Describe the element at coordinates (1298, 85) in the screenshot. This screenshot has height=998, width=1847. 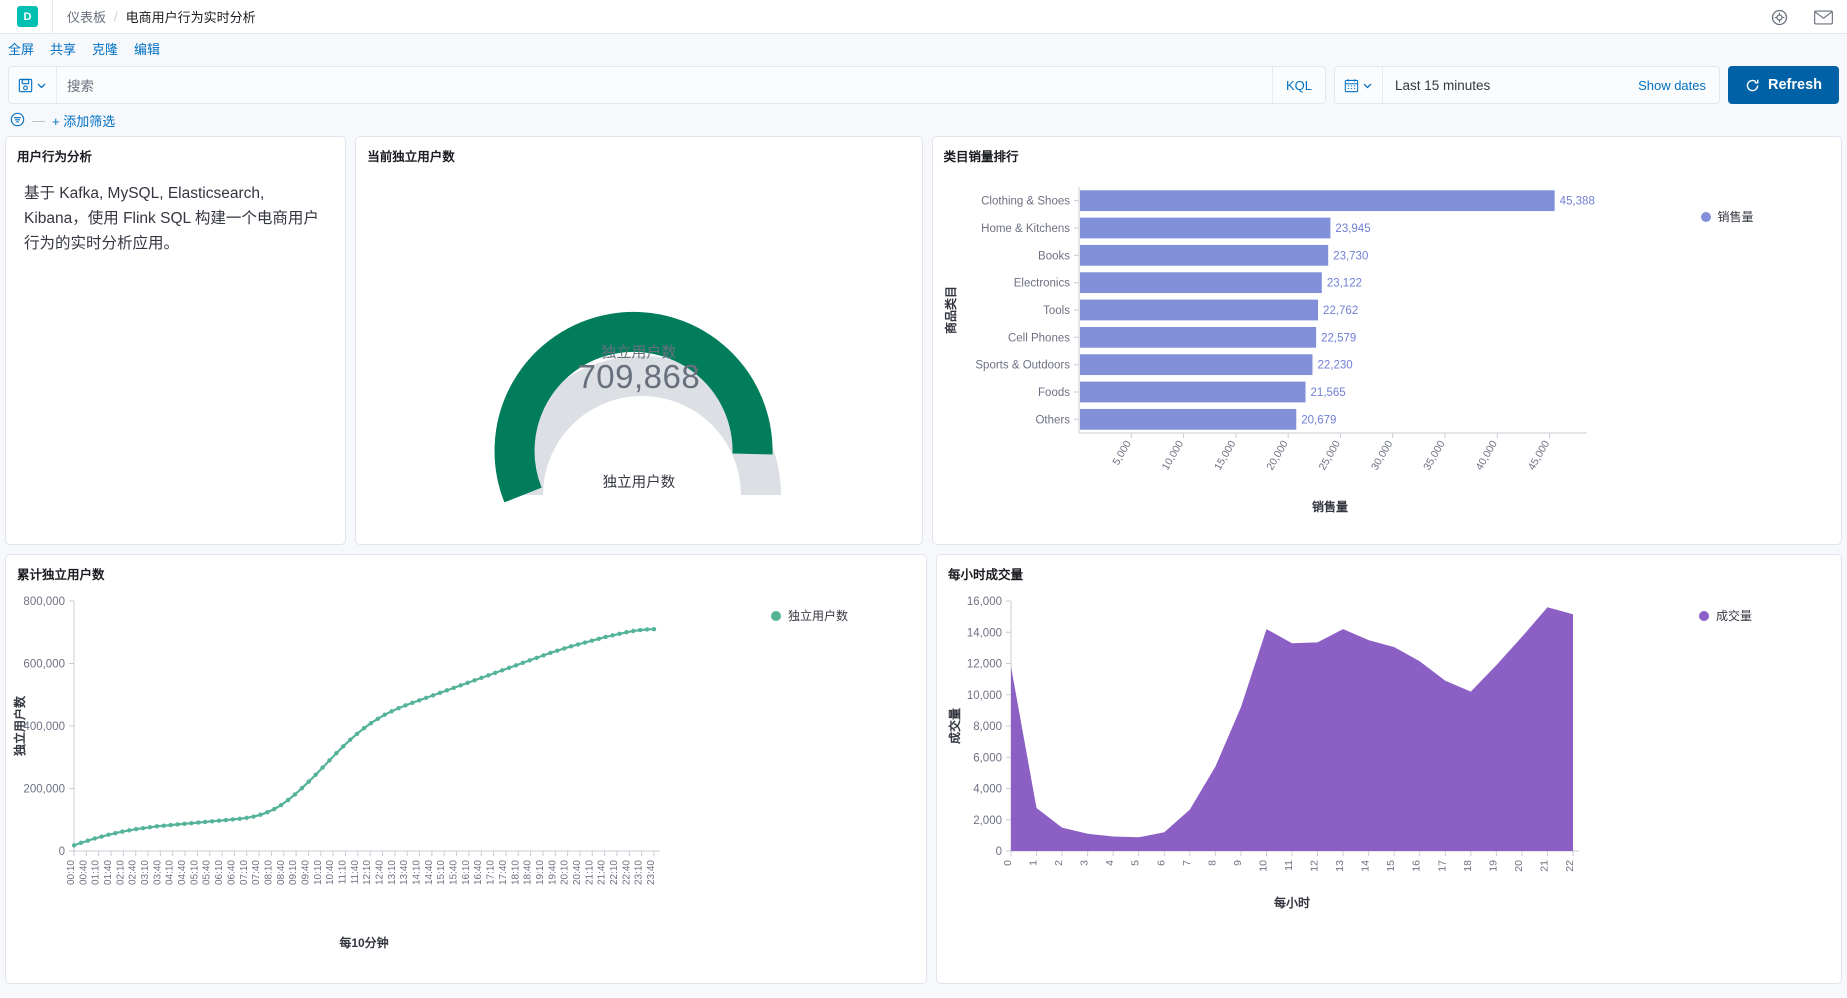
I see `query-language-button: KQL` at that location.